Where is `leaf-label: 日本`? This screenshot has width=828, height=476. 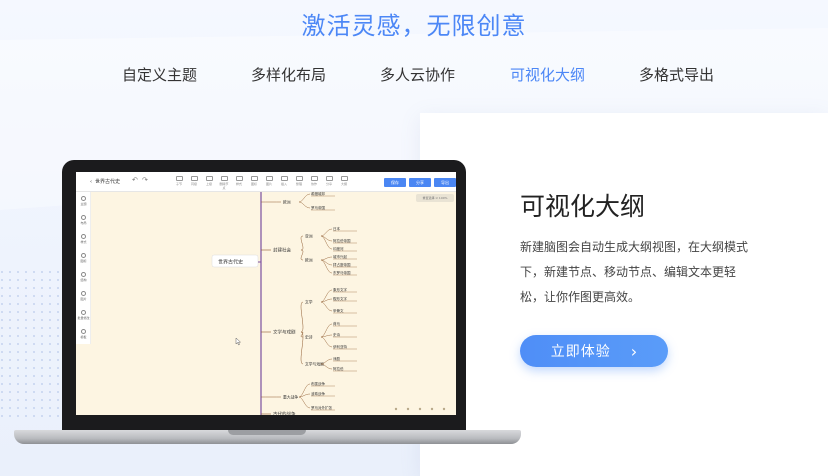
leaf-label: 日本 is located at coordinates (337, 228).